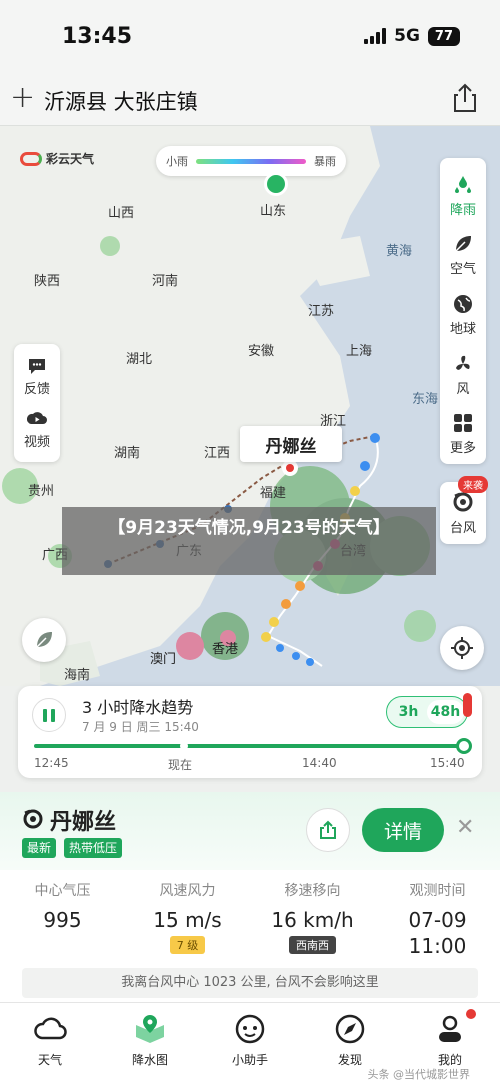 This screenshot has width=500, height=1083. What do you see at coordinates (22, 98) in the screenshot?
I see `add-location-icon: +` at bounding box center [22, 98].